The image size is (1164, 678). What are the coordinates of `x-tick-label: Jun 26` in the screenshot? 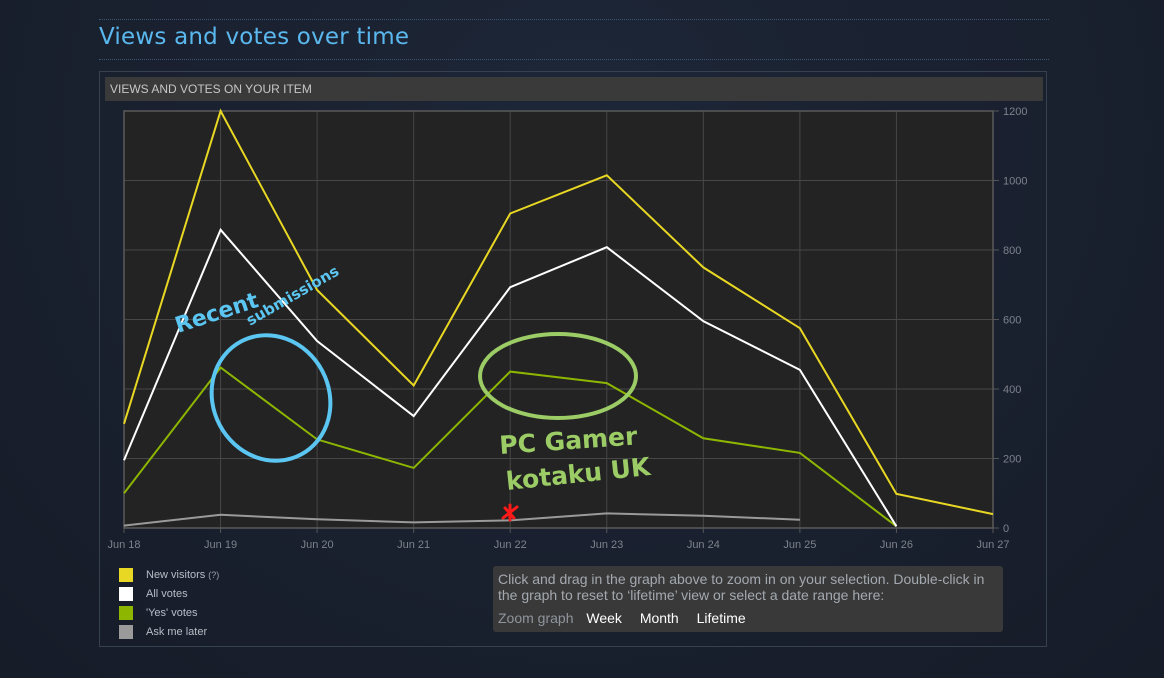 It's located at (896, 545).